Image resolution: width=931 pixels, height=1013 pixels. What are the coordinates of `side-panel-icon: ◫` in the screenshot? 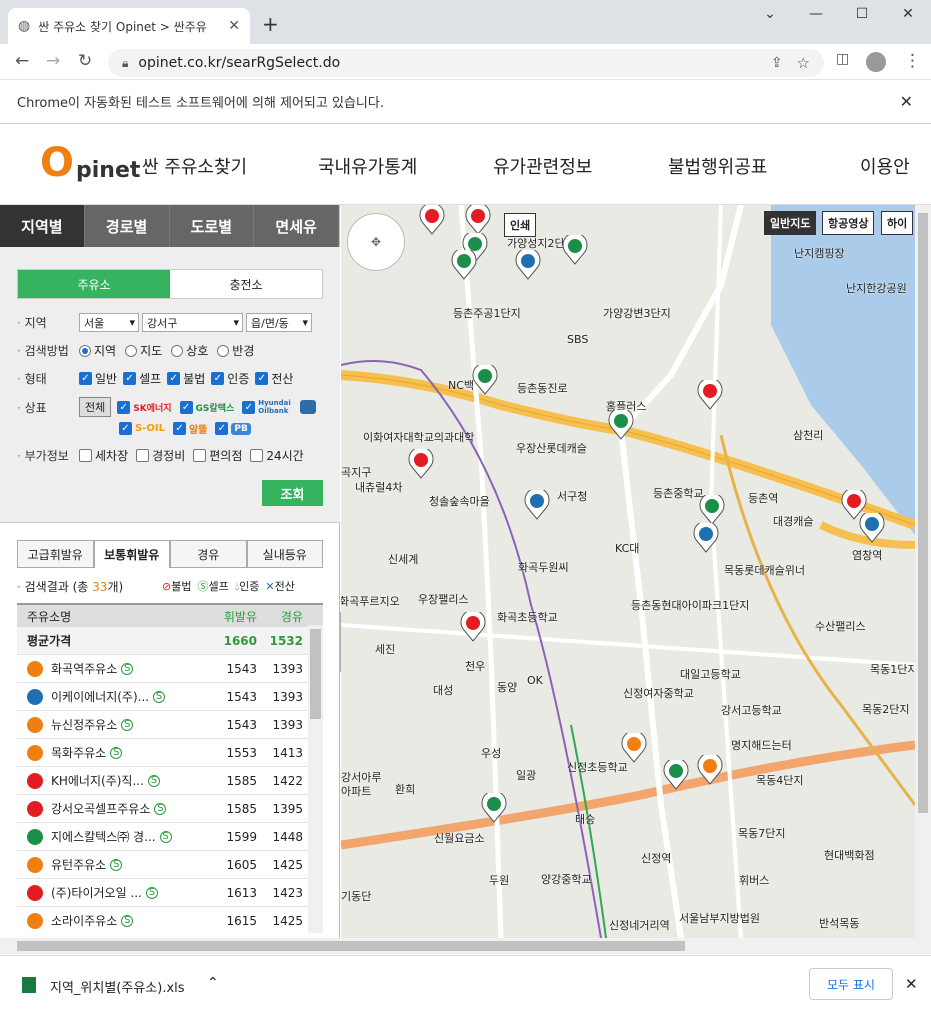 It's located at (842, 59).